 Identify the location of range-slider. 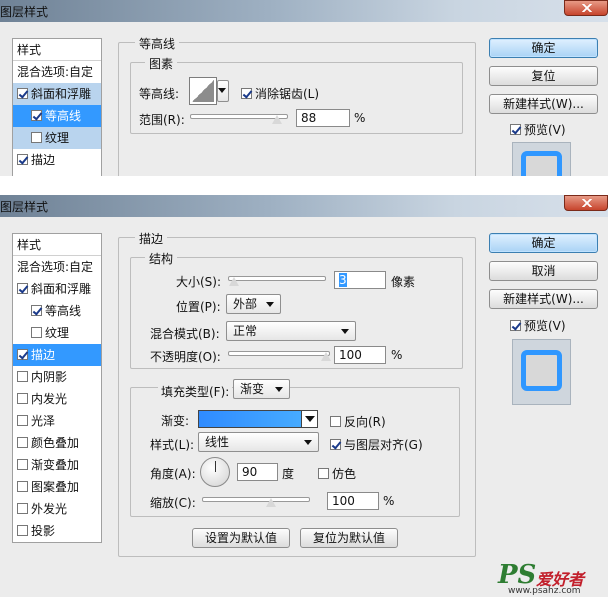
(239, 119).